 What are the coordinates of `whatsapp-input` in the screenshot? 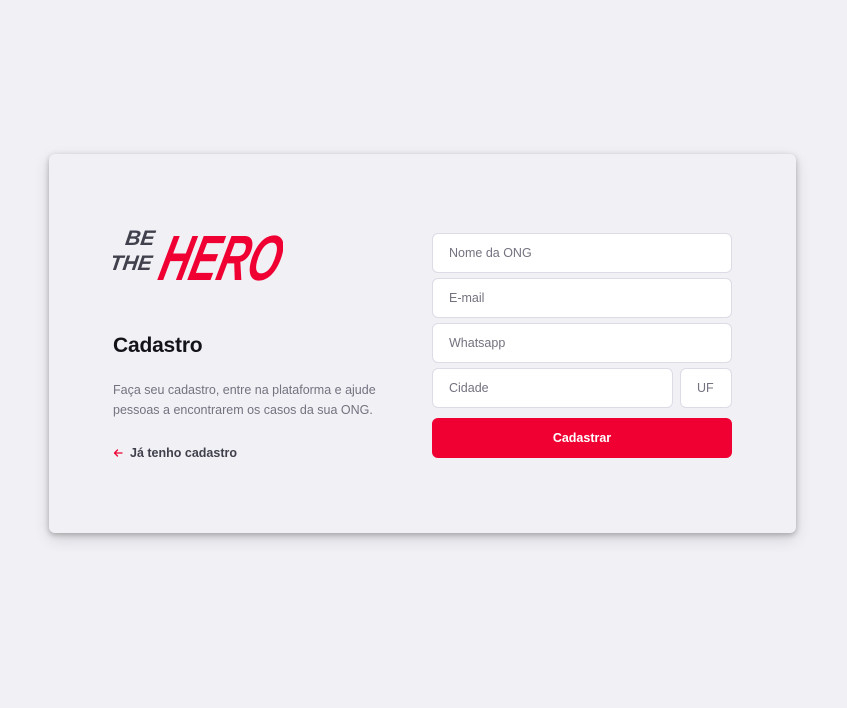 It's located at (582, 343).